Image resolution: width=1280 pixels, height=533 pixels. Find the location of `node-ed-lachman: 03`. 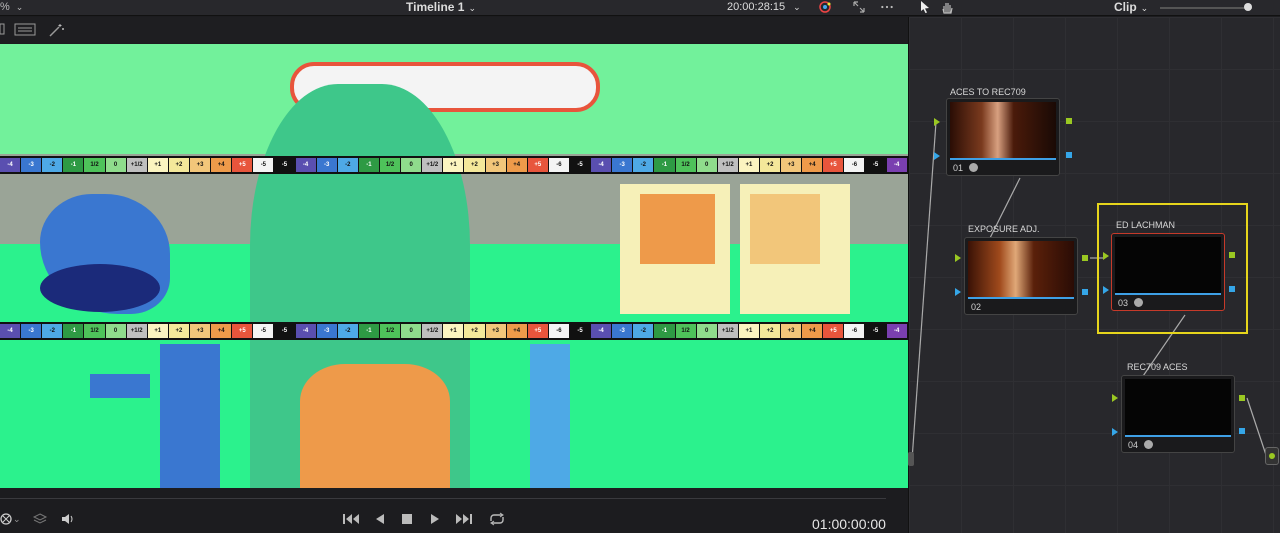

node-ed-lachman: 03 is located at coordinates (1168, 272).